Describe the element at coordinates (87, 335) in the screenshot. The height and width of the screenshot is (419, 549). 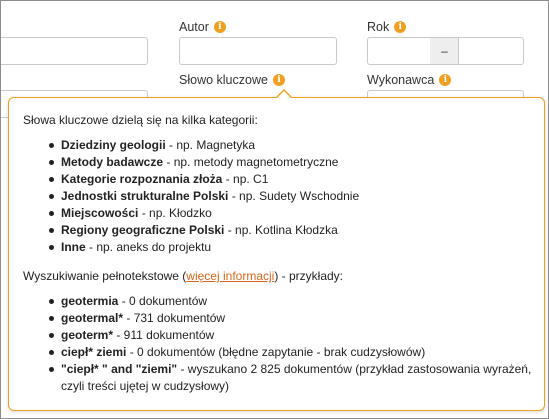
I see `example-term: geoterm*` at that location.